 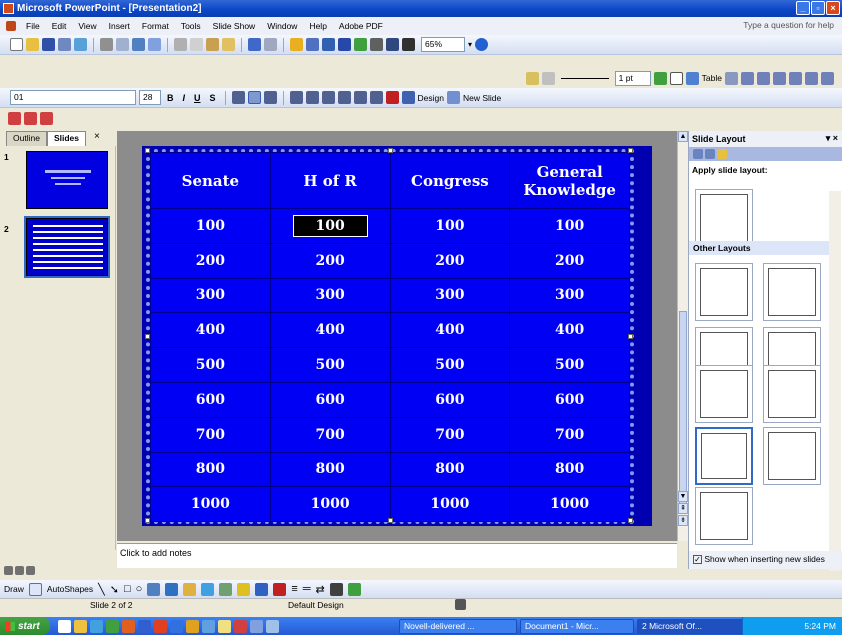 I want to click on draw-menu: Draw, so click(x=14, y=589).